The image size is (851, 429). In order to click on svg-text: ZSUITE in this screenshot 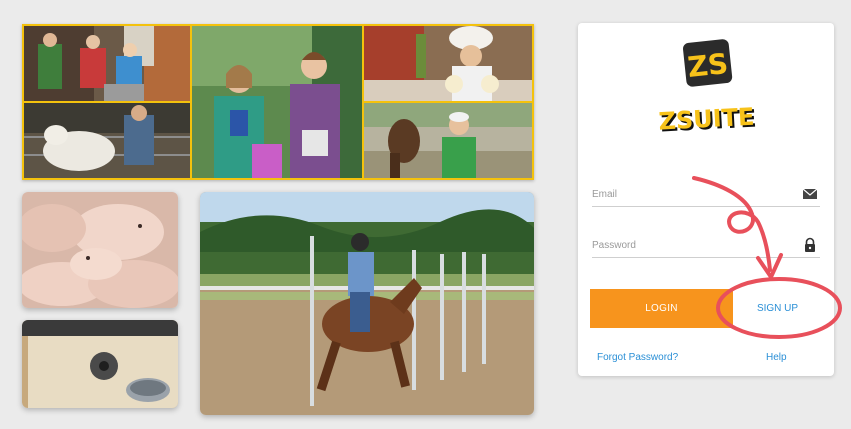, I will do `click(706, 119)`.